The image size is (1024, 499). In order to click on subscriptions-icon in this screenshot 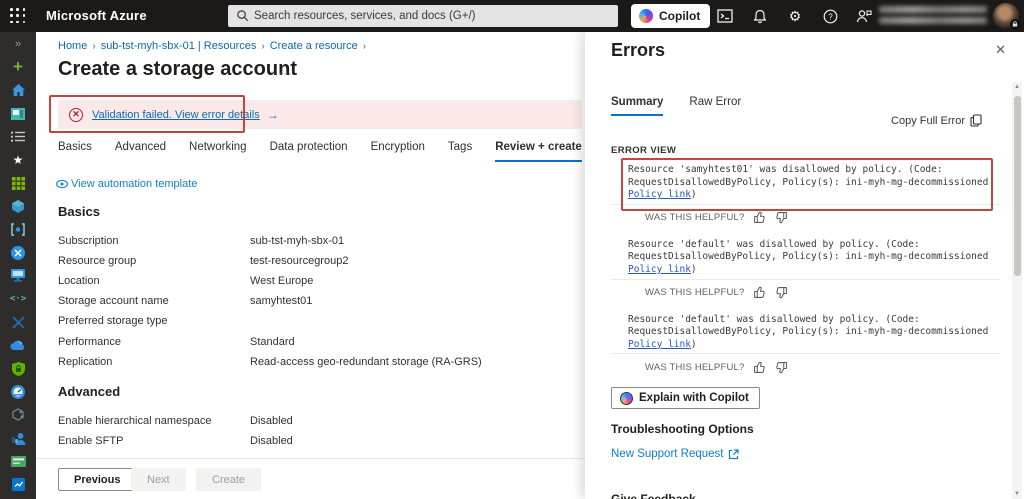, I will do `click(18, 461)`.